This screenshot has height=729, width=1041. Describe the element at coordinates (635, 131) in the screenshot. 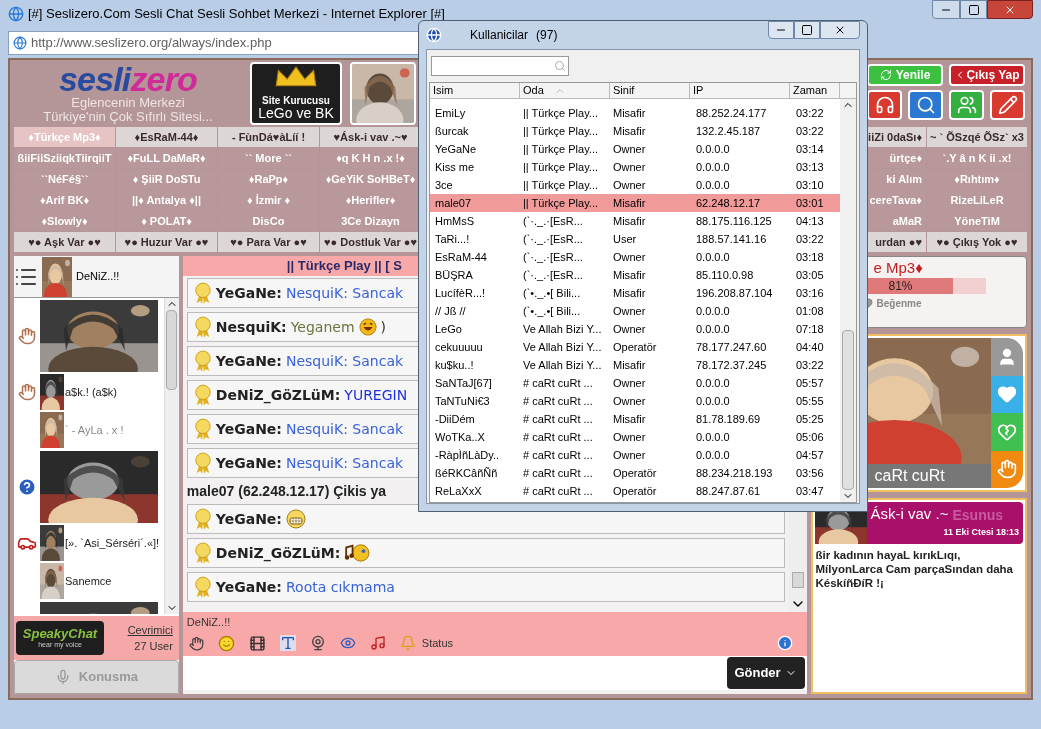

I see `user-row: ßurcak || Türkçe Play... Misafir 132.2.45.187 03:22` at that location.